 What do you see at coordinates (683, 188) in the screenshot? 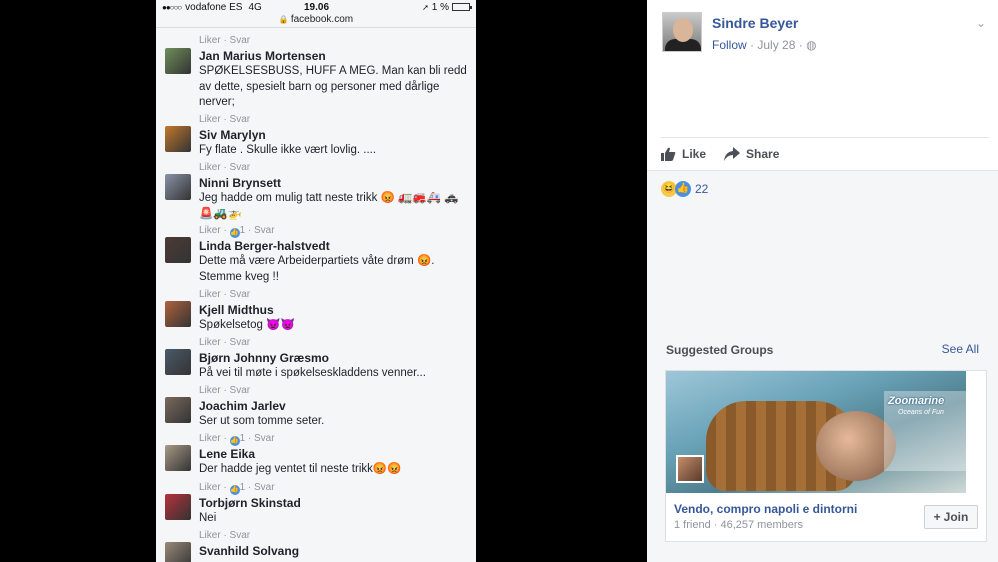
I see `like-reaction-icon: 👍` at bounding box center [683, 188].